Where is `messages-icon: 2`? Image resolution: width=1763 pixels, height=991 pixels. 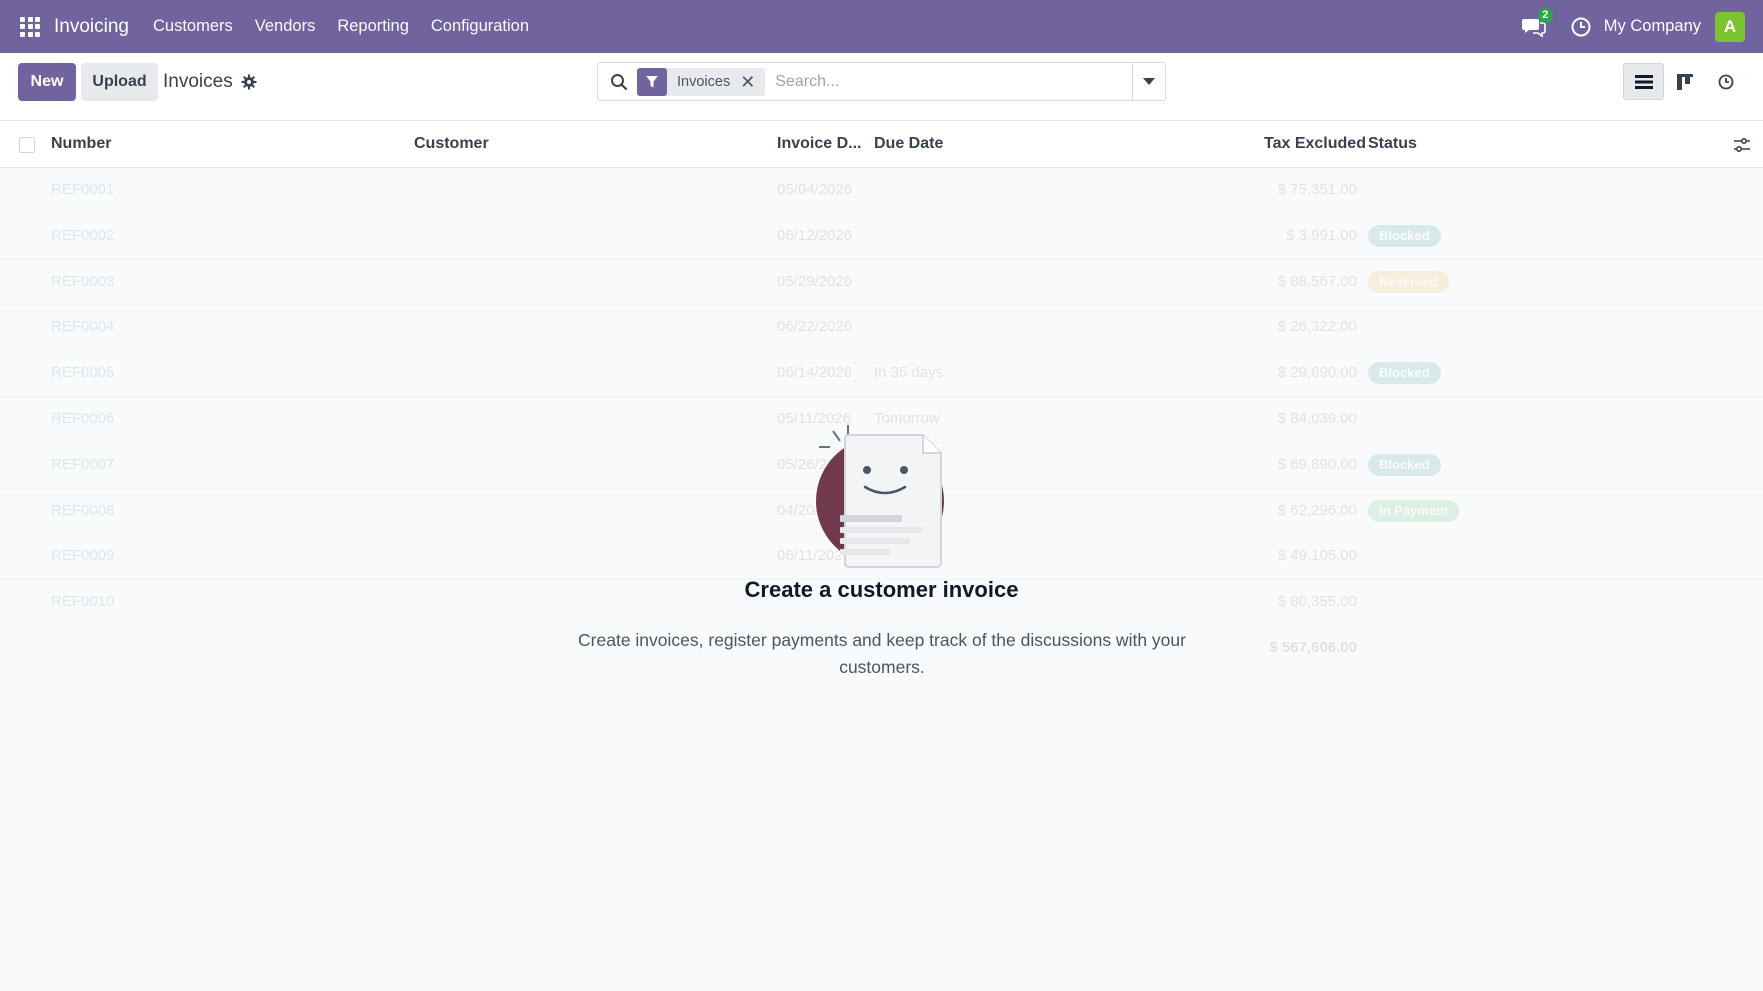
messages-icon: 2 is located at coordinates (1537, 22).